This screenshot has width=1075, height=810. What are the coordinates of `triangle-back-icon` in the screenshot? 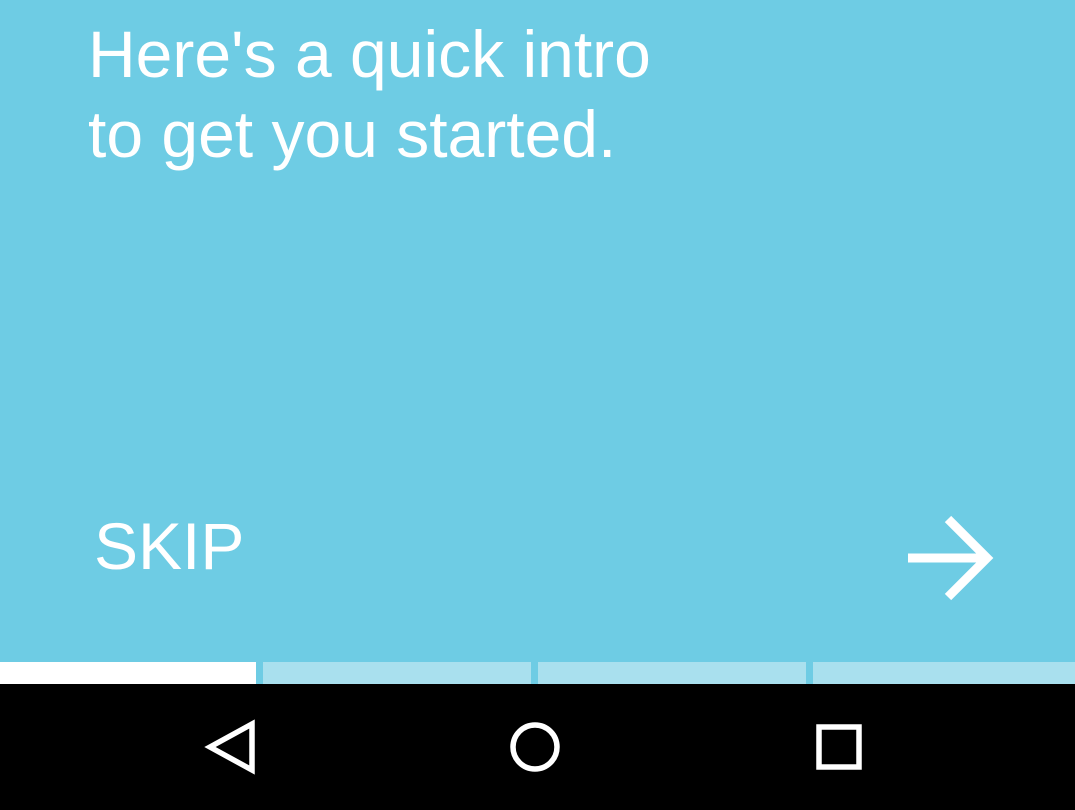 It's located at (229, 747).